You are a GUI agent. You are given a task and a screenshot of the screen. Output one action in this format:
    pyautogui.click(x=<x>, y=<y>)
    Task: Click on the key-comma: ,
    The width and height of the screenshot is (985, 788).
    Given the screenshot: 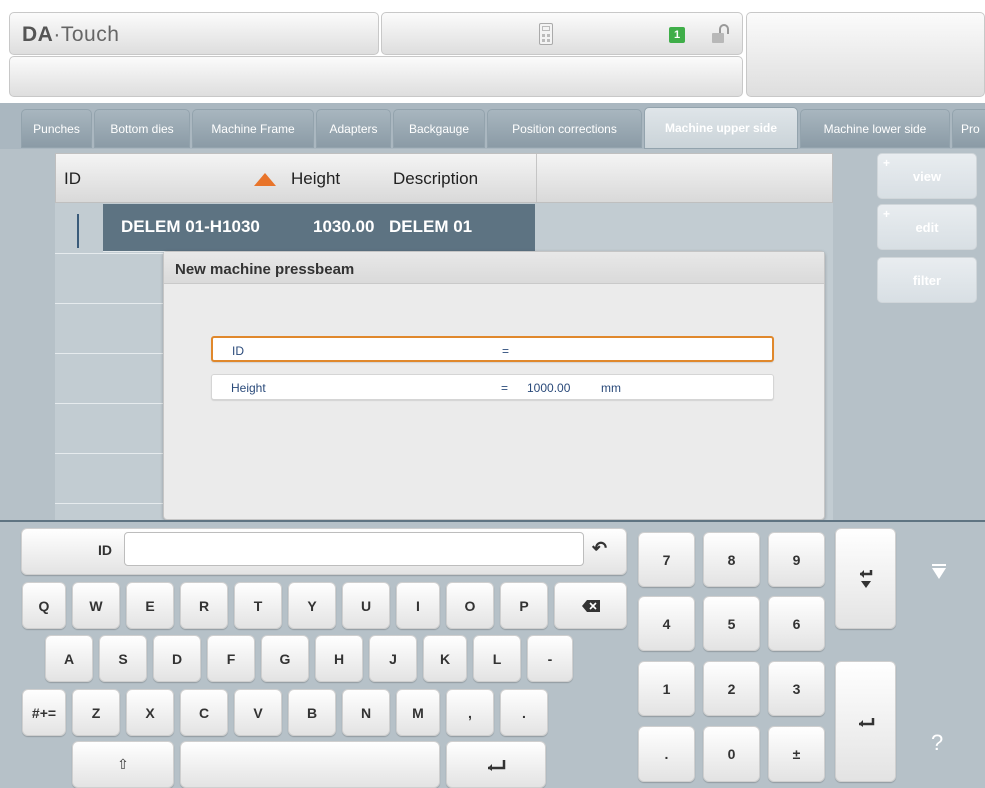 What is the action you would take?
    pyautogui.click(x=470, y=712)
    